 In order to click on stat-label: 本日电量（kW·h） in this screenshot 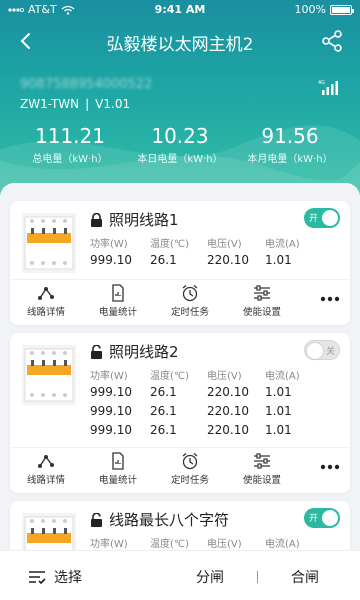, I will do `click(180, 159)`.